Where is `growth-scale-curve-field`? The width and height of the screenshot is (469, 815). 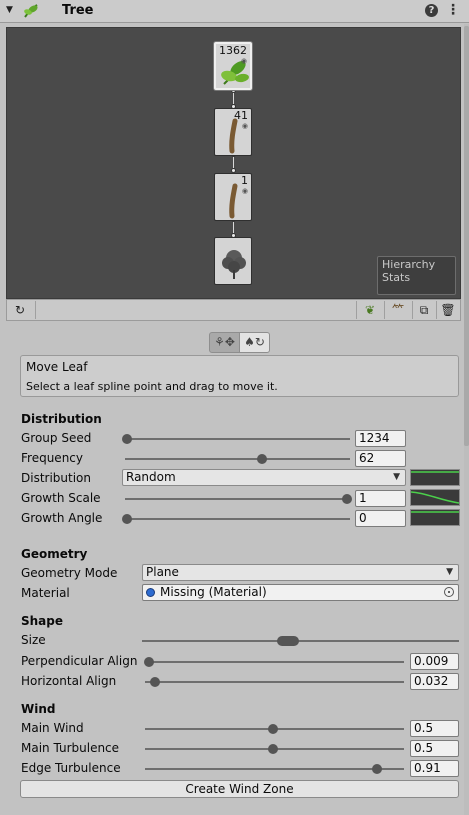 growth-scale-curve-field is located at coordinates (435, 497).